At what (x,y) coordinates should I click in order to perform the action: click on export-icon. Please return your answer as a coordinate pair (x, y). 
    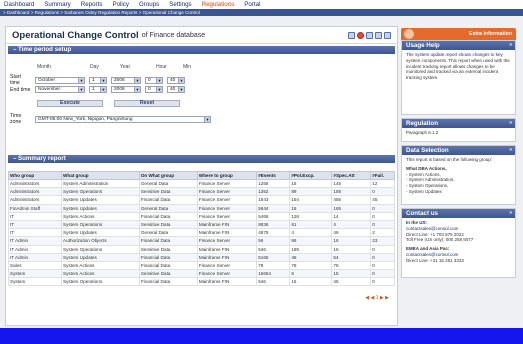
    Looking at the image, I should click on (369, 35).